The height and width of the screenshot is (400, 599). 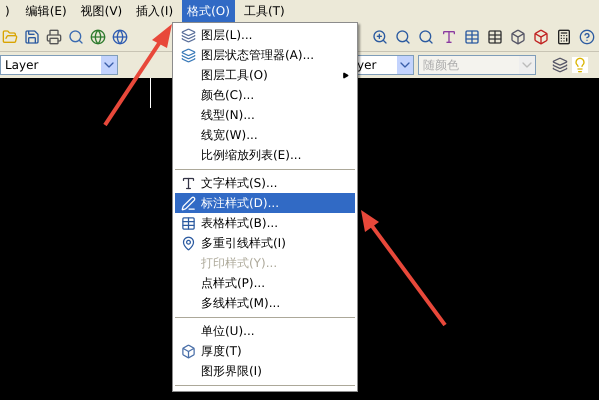 I want to click on layer-dropdown: Layer, so click(x=59, y=65).